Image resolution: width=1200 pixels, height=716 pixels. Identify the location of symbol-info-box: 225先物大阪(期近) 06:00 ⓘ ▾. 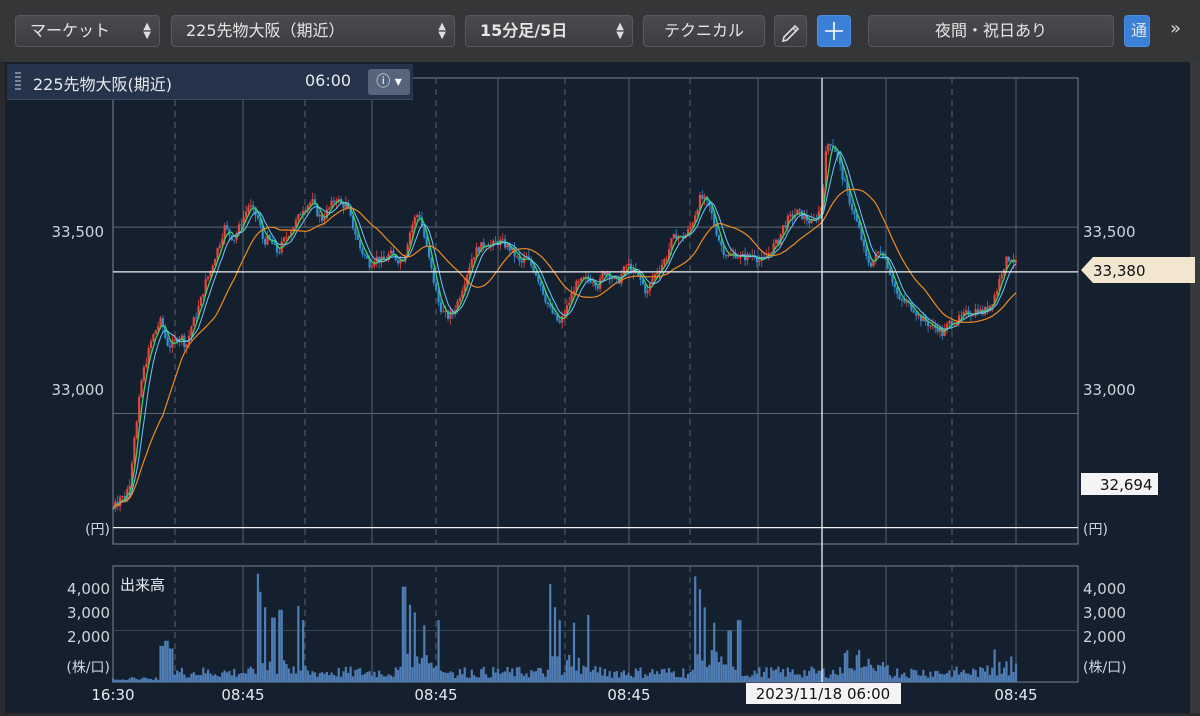
(210, 82).